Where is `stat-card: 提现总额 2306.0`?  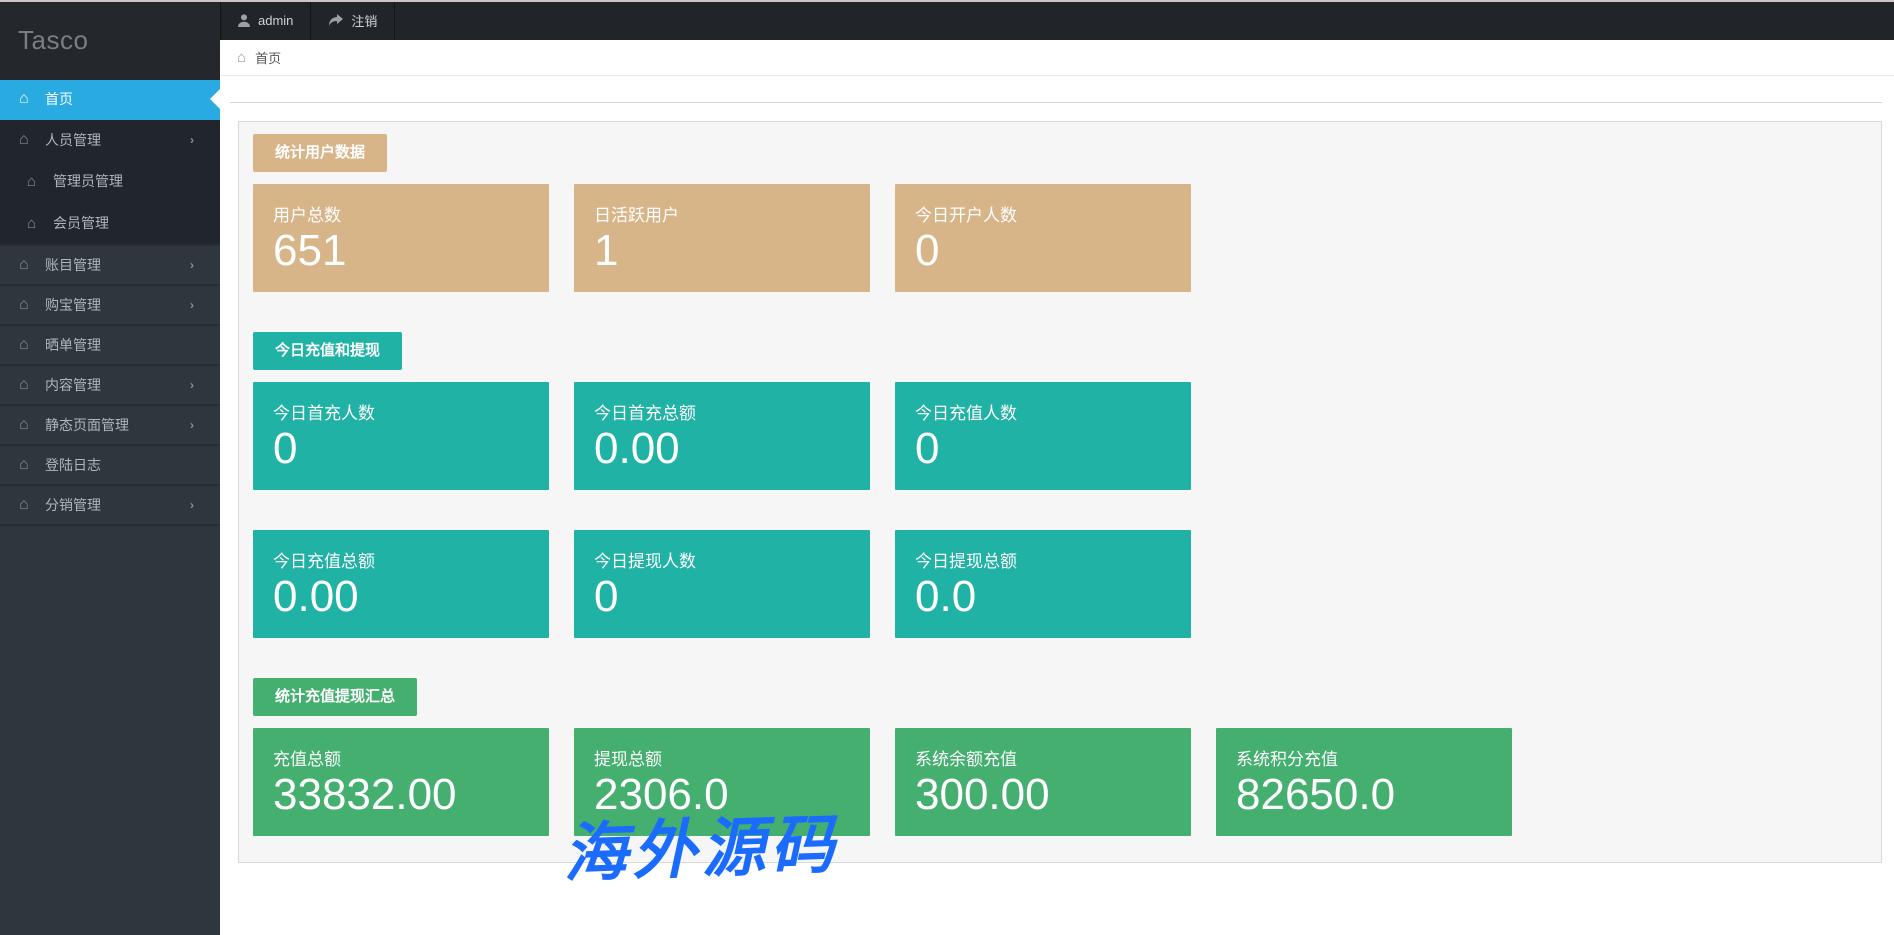 stat-card: 提现总额 2306.0 is located at coordinates (722, 782).